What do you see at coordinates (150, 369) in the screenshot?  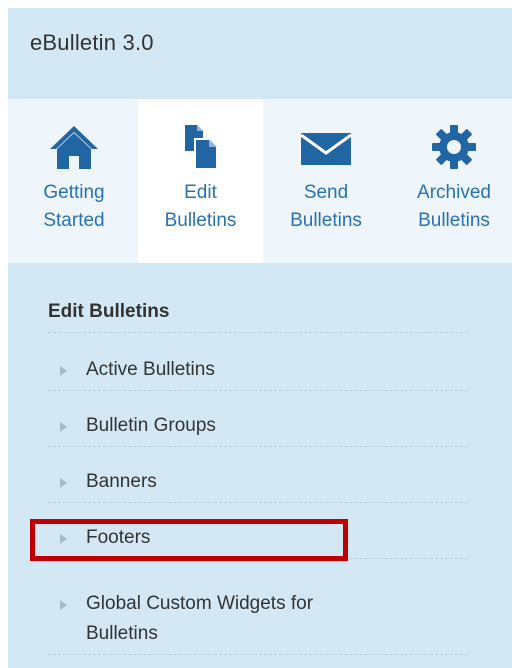 I see `menu-item-label: Active Bulletins` at bounding box center [150, 369].